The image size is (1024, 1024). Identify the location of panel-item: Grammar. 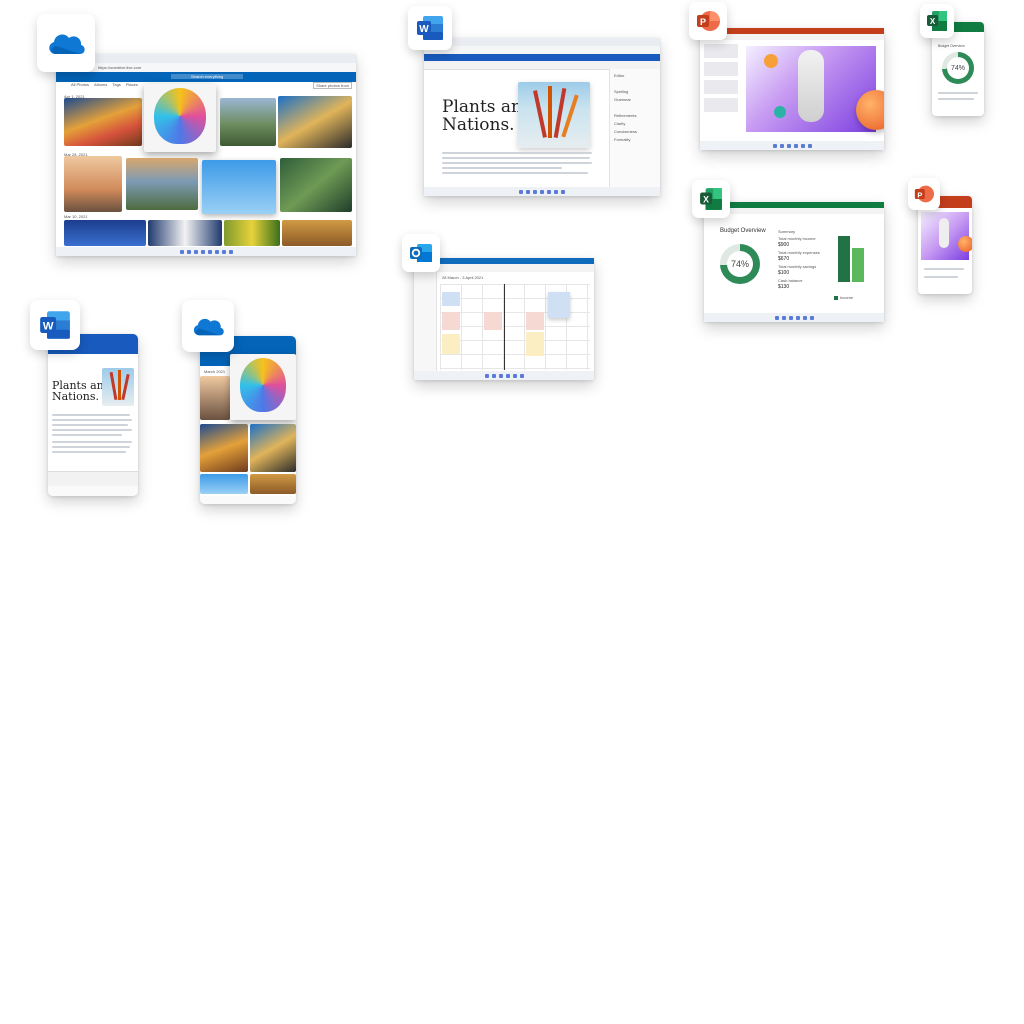
(622, 99).